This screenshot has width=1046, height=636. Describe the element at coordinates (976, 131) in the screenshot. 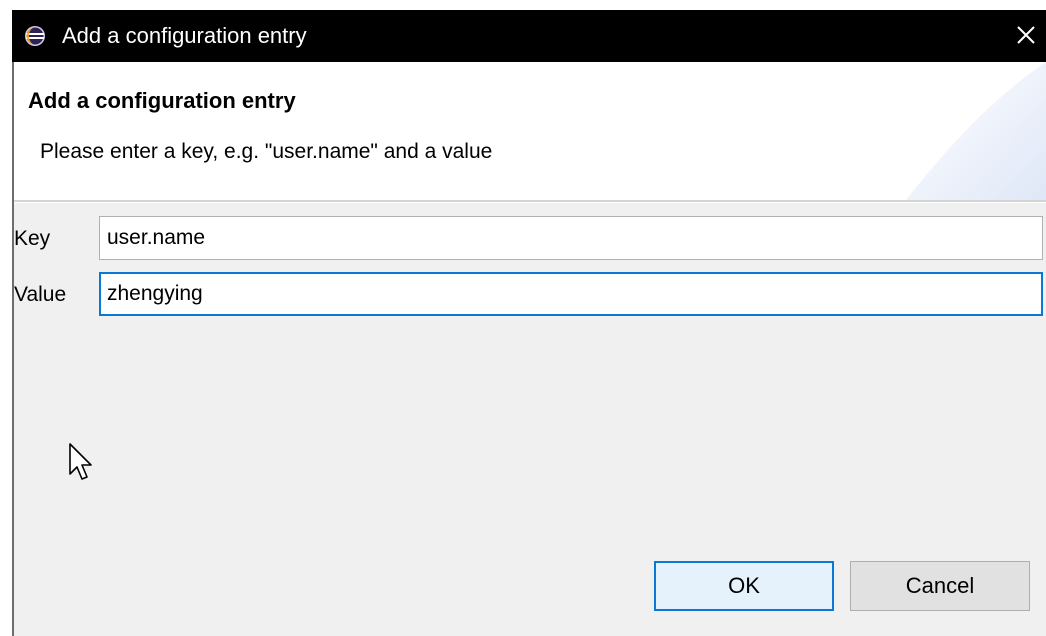

I see `banner-decoration` at that location.